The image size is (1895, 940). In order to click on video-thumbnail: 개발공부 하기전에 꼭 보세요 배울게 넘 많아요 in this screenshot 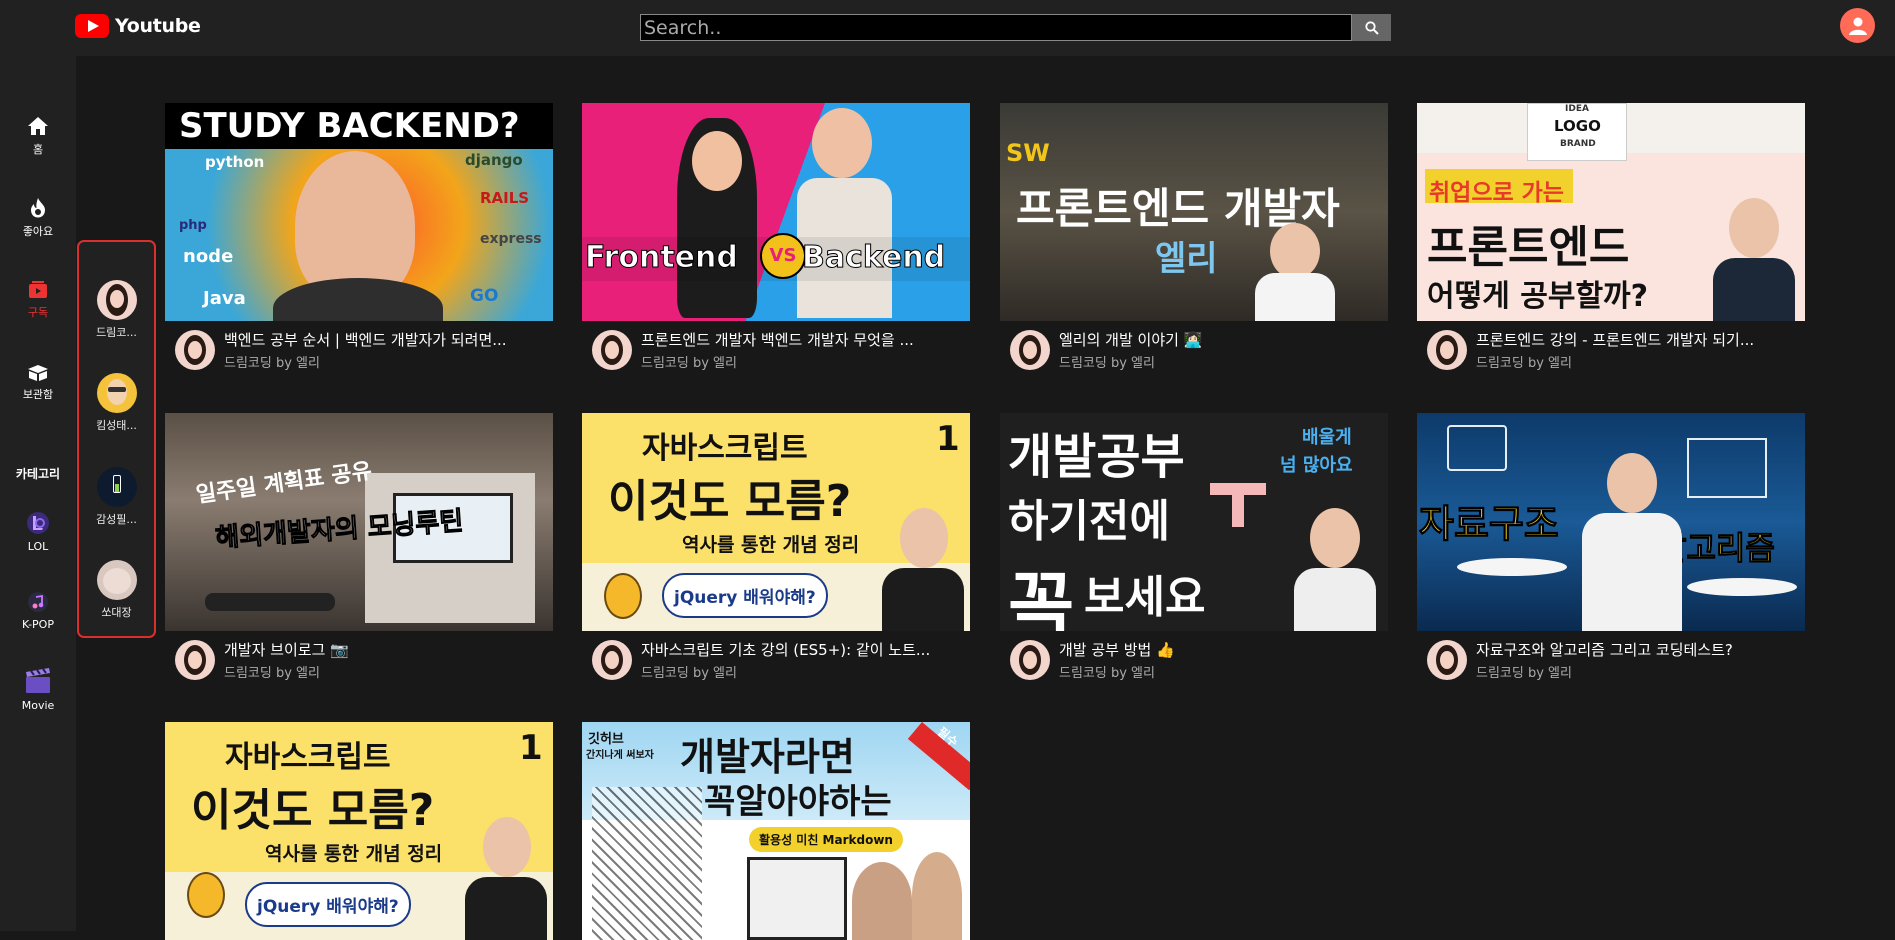, I will do `click(1194, 522)`.